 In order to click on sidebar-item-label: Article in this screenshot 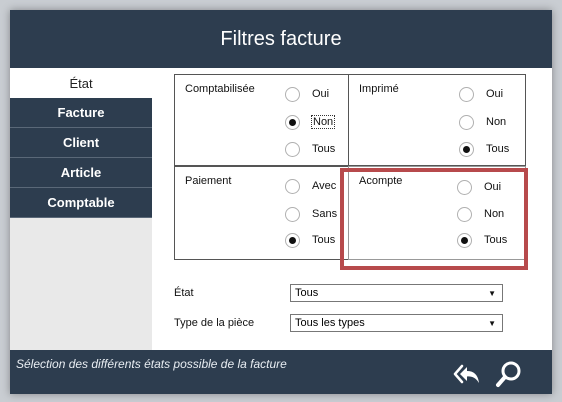, I will do `click(81, 172)`.